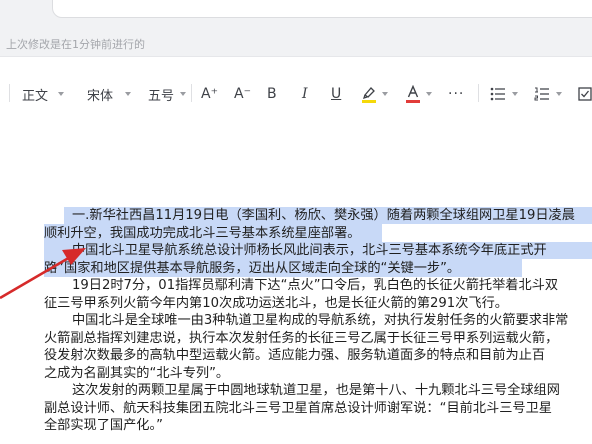 This screenshot has height=444, width=592. Describe the element at coordinates (315, 285) in the screenshot. I see `doc-line: 19日2时7分，01指挥员鄢利清下达“点火”口令后，乳白色的长征火箭托举着北斗双` at that location.